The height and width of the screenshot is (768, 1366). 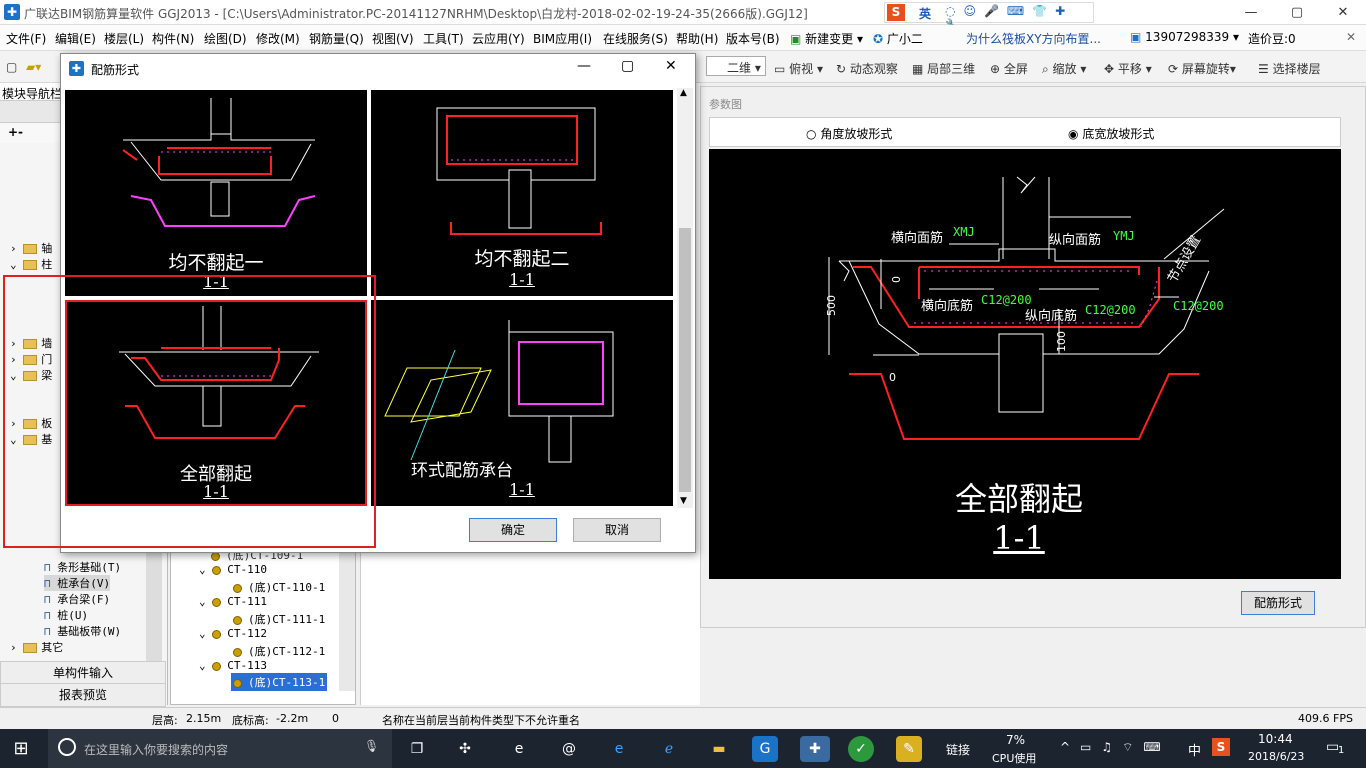 I want to click on option-panel-1: 均不翻起一 1-1, so click(x=216, y=193).